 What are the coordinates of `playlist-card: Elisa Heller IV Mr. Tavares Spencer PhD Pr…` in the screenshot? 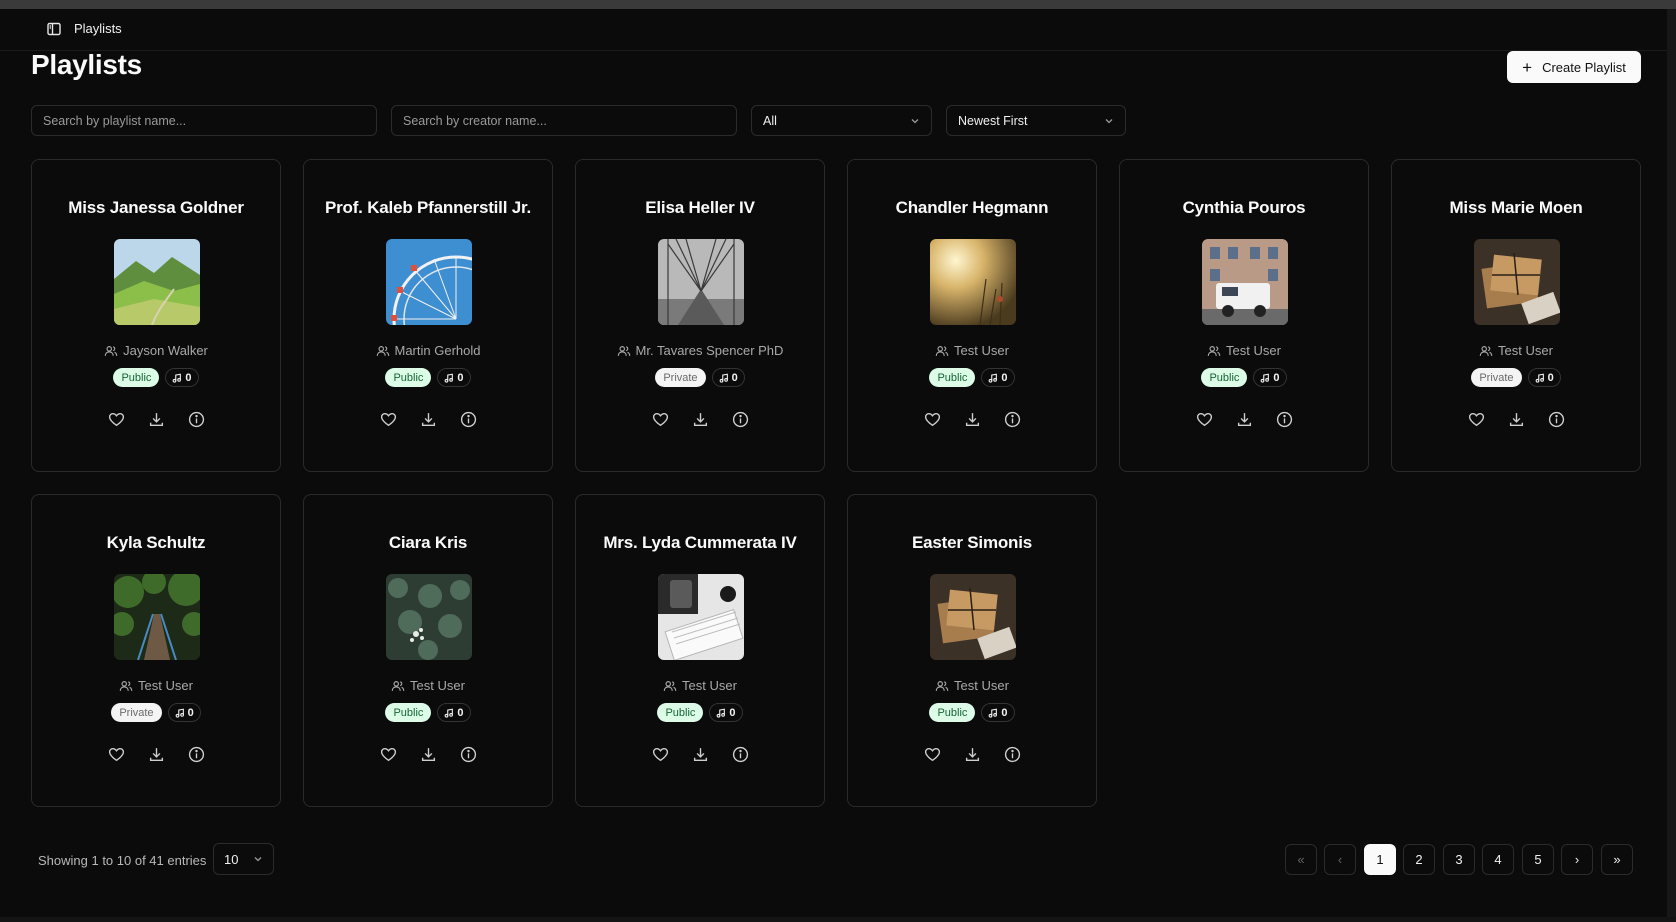 It's located at (700, 315).